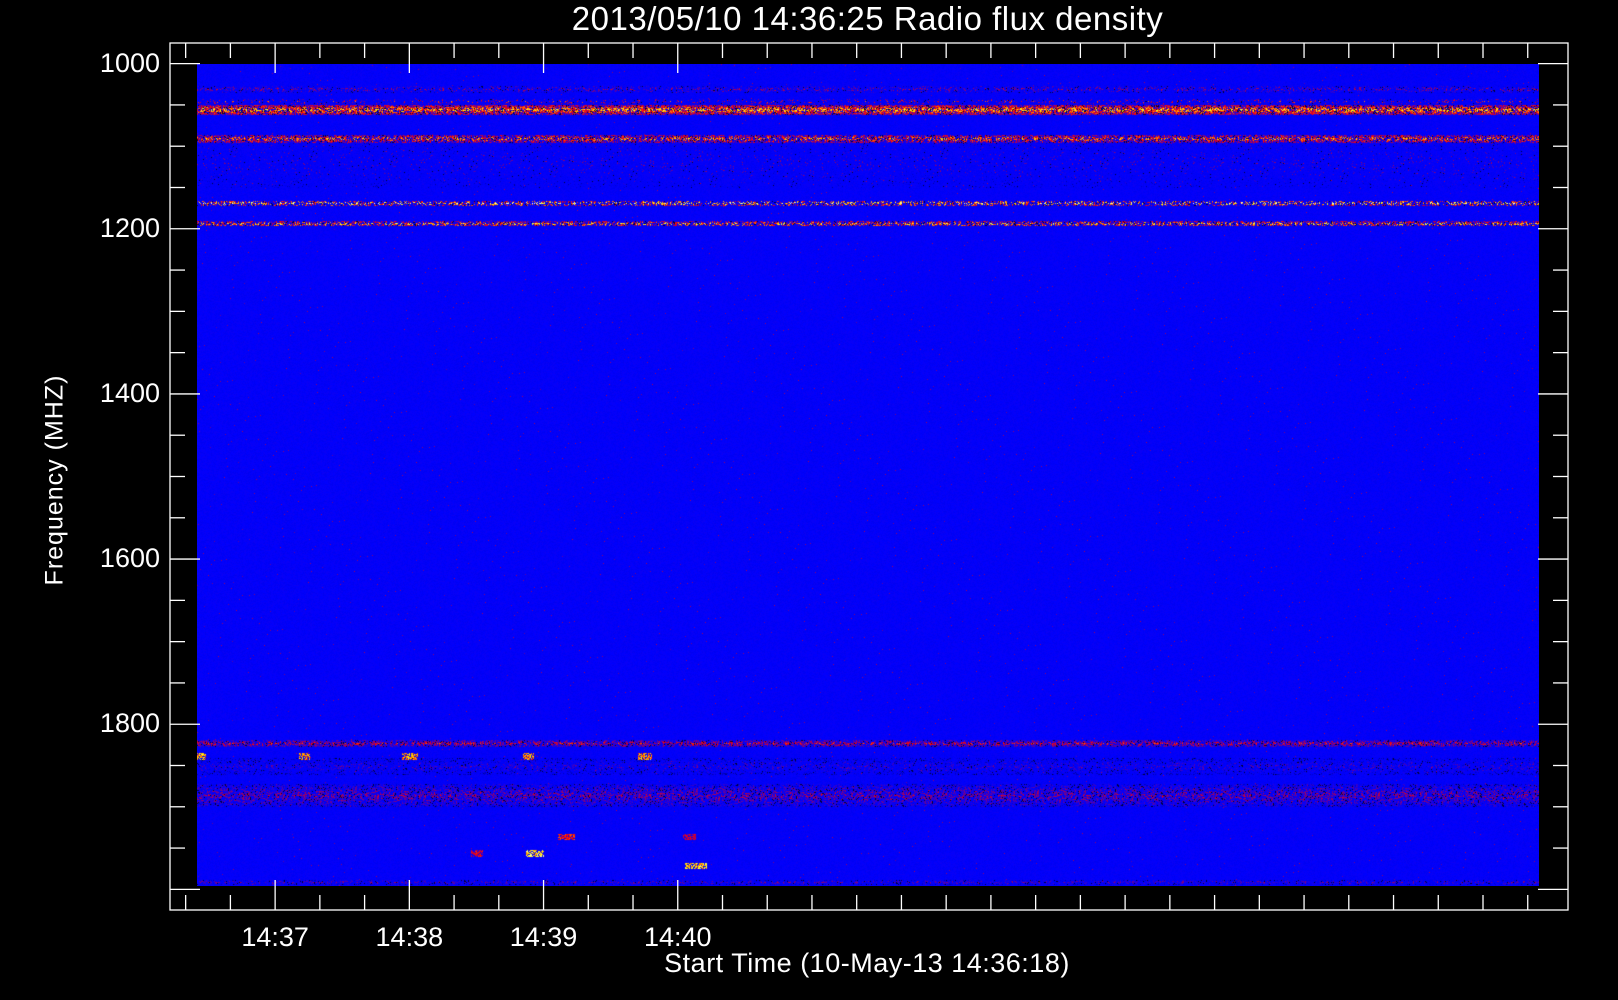  Describe the element at coordinates (129, 62) in the screenshot. I see `y-tick-label: 1000` at that location.